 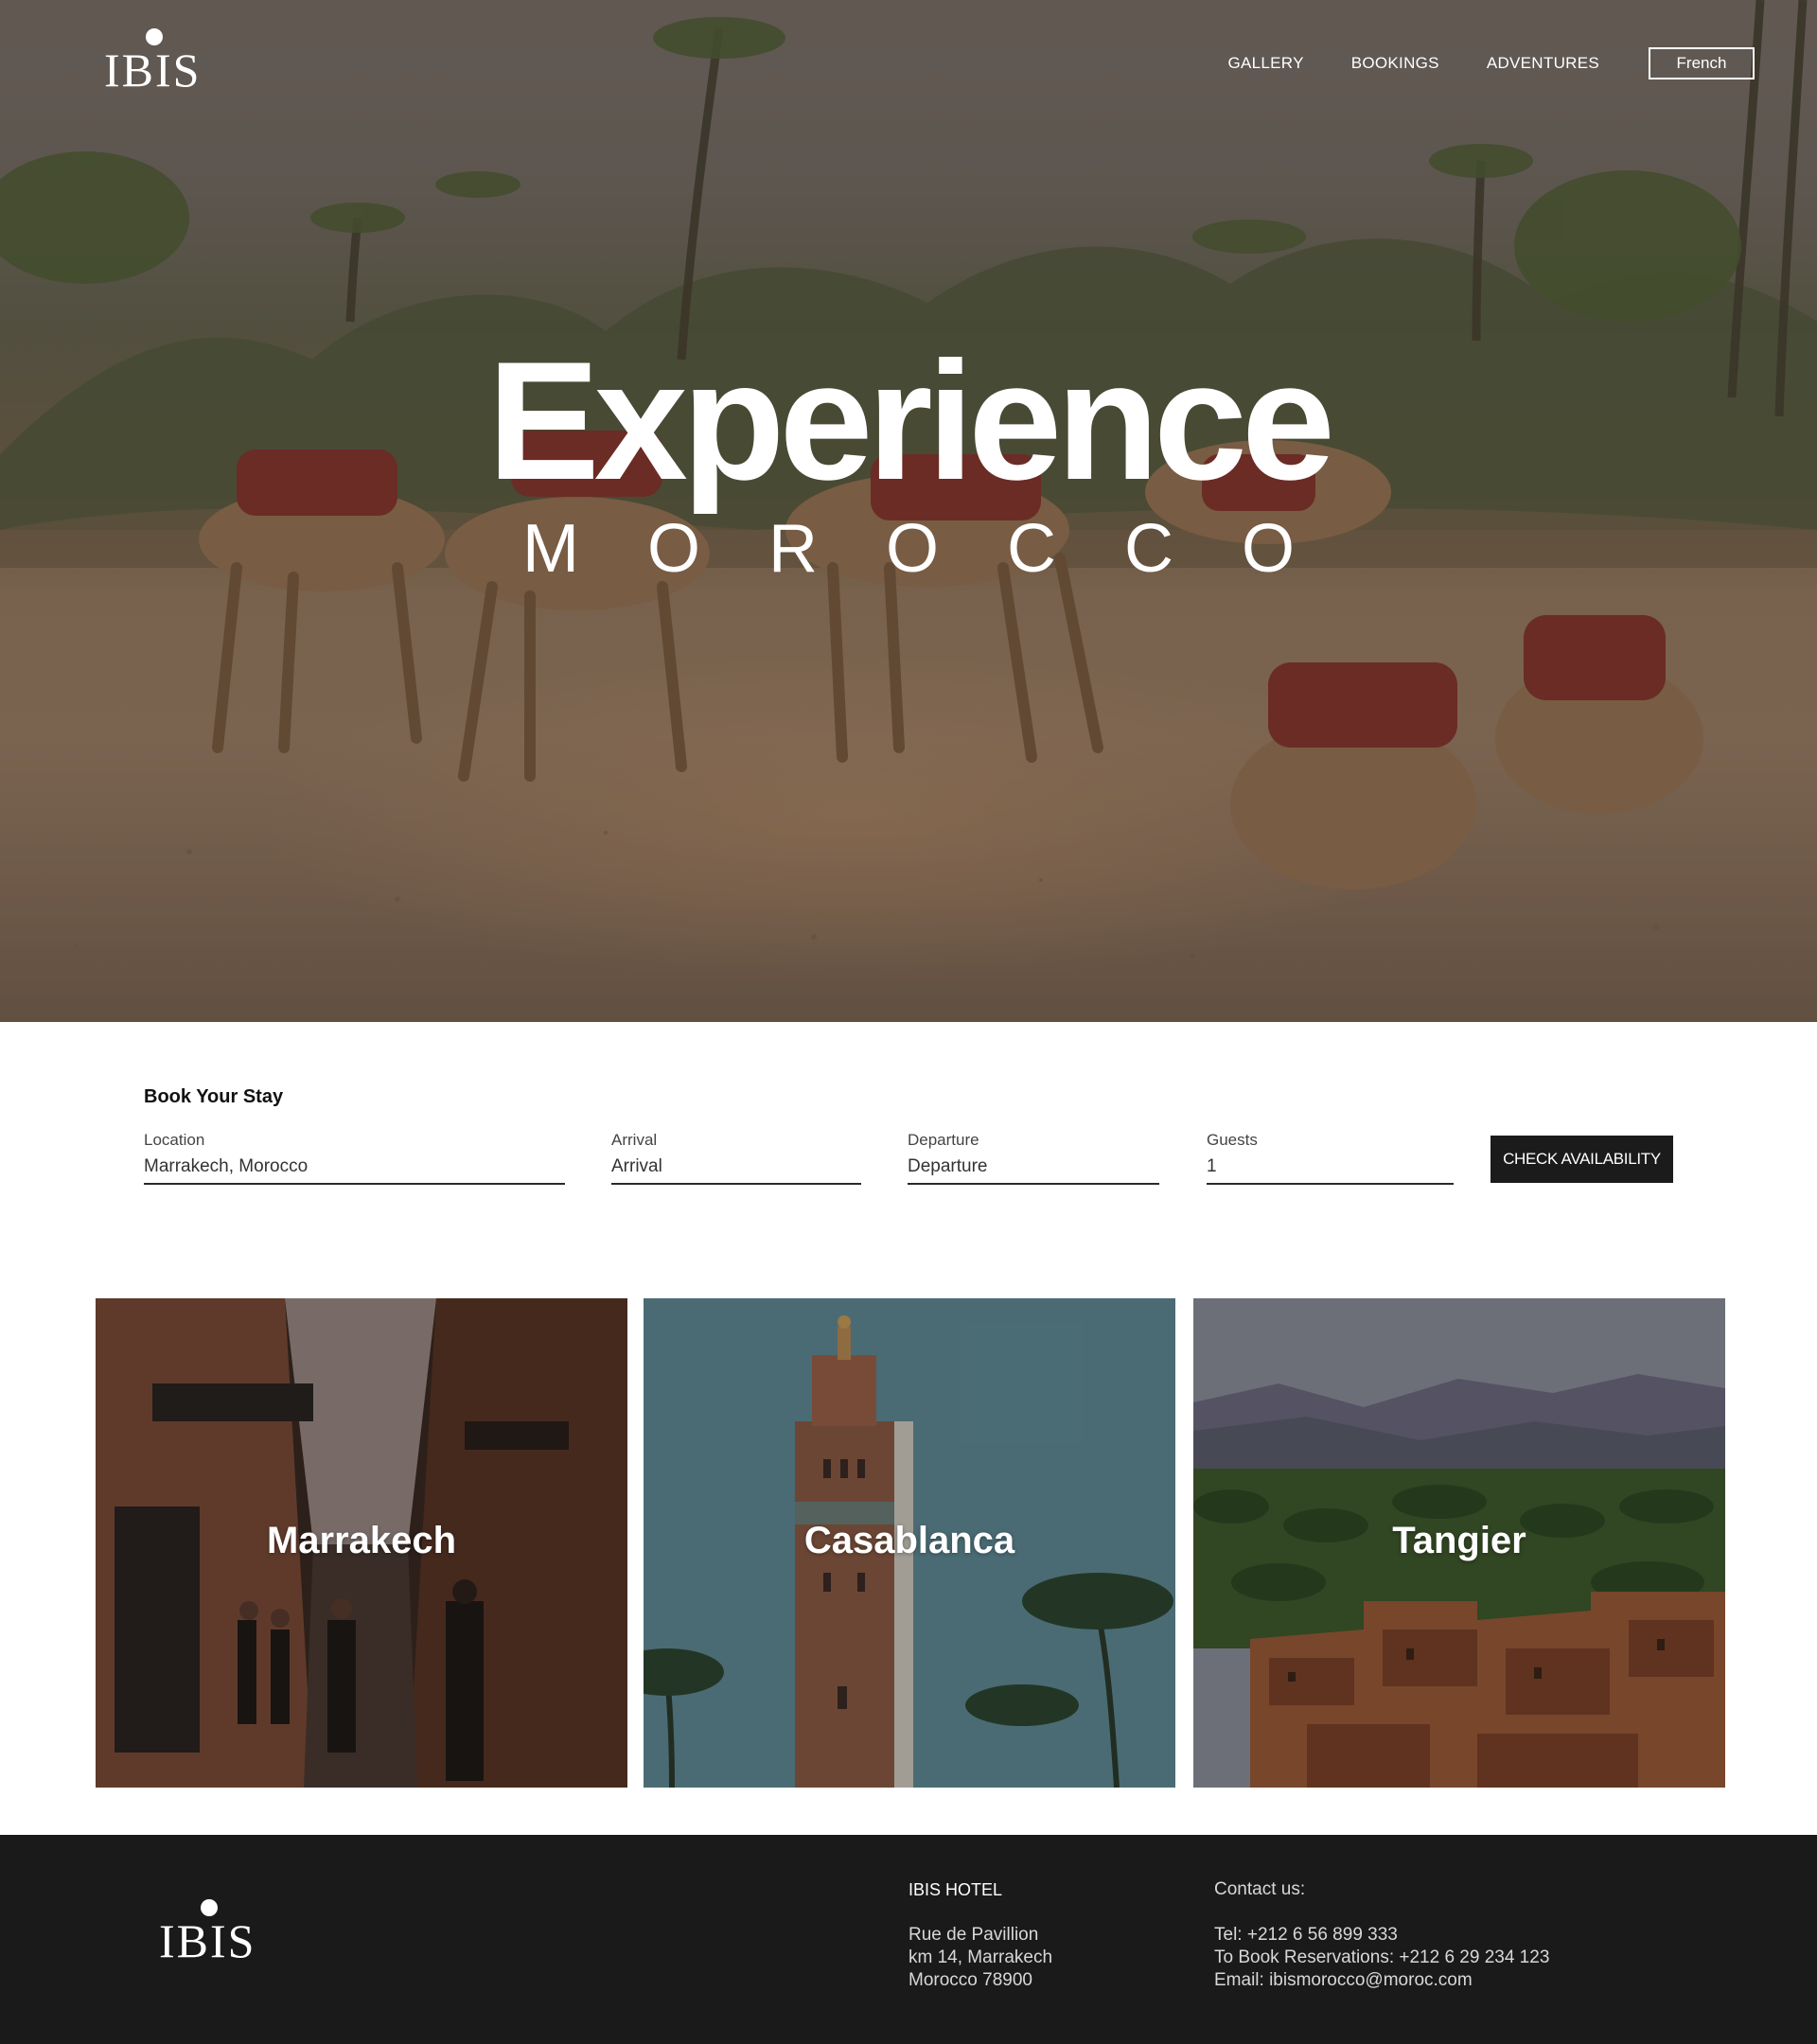 I want to click on hotel-title: IBIS HOTEL, so click(x=955, y=1889).